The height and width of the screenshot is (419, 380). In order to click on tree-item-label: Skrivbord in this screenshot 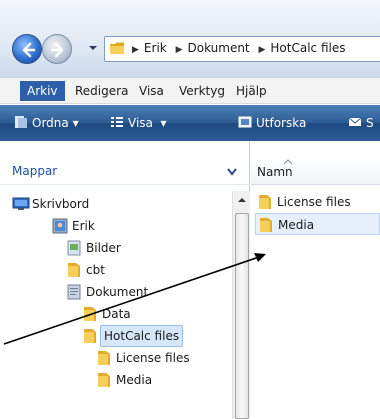, I will do `click(61, 204)`.